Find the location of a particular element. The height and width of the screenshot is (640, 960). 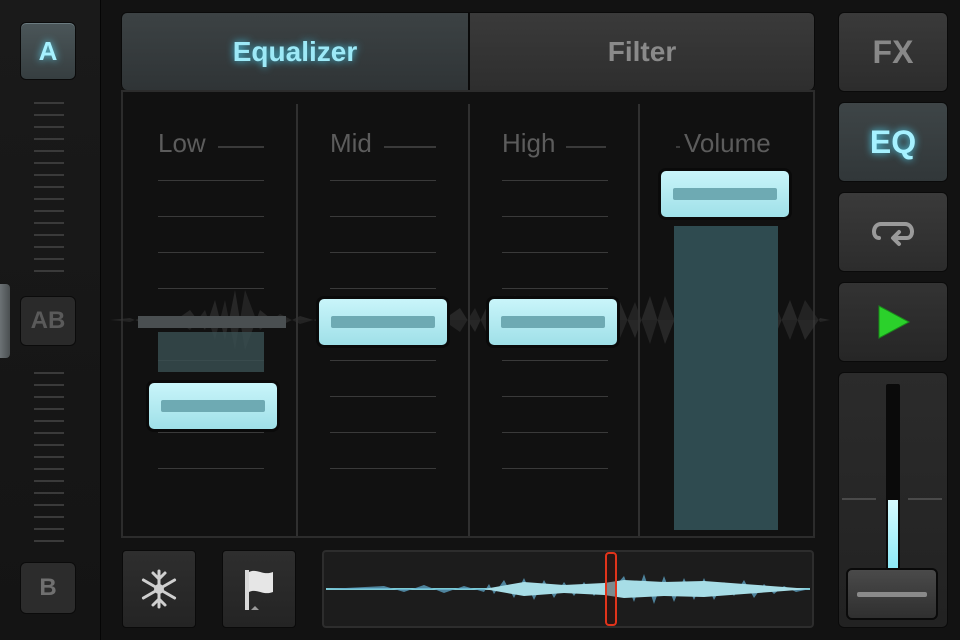

track-overview-waveform is located at coordinates (568, 589).